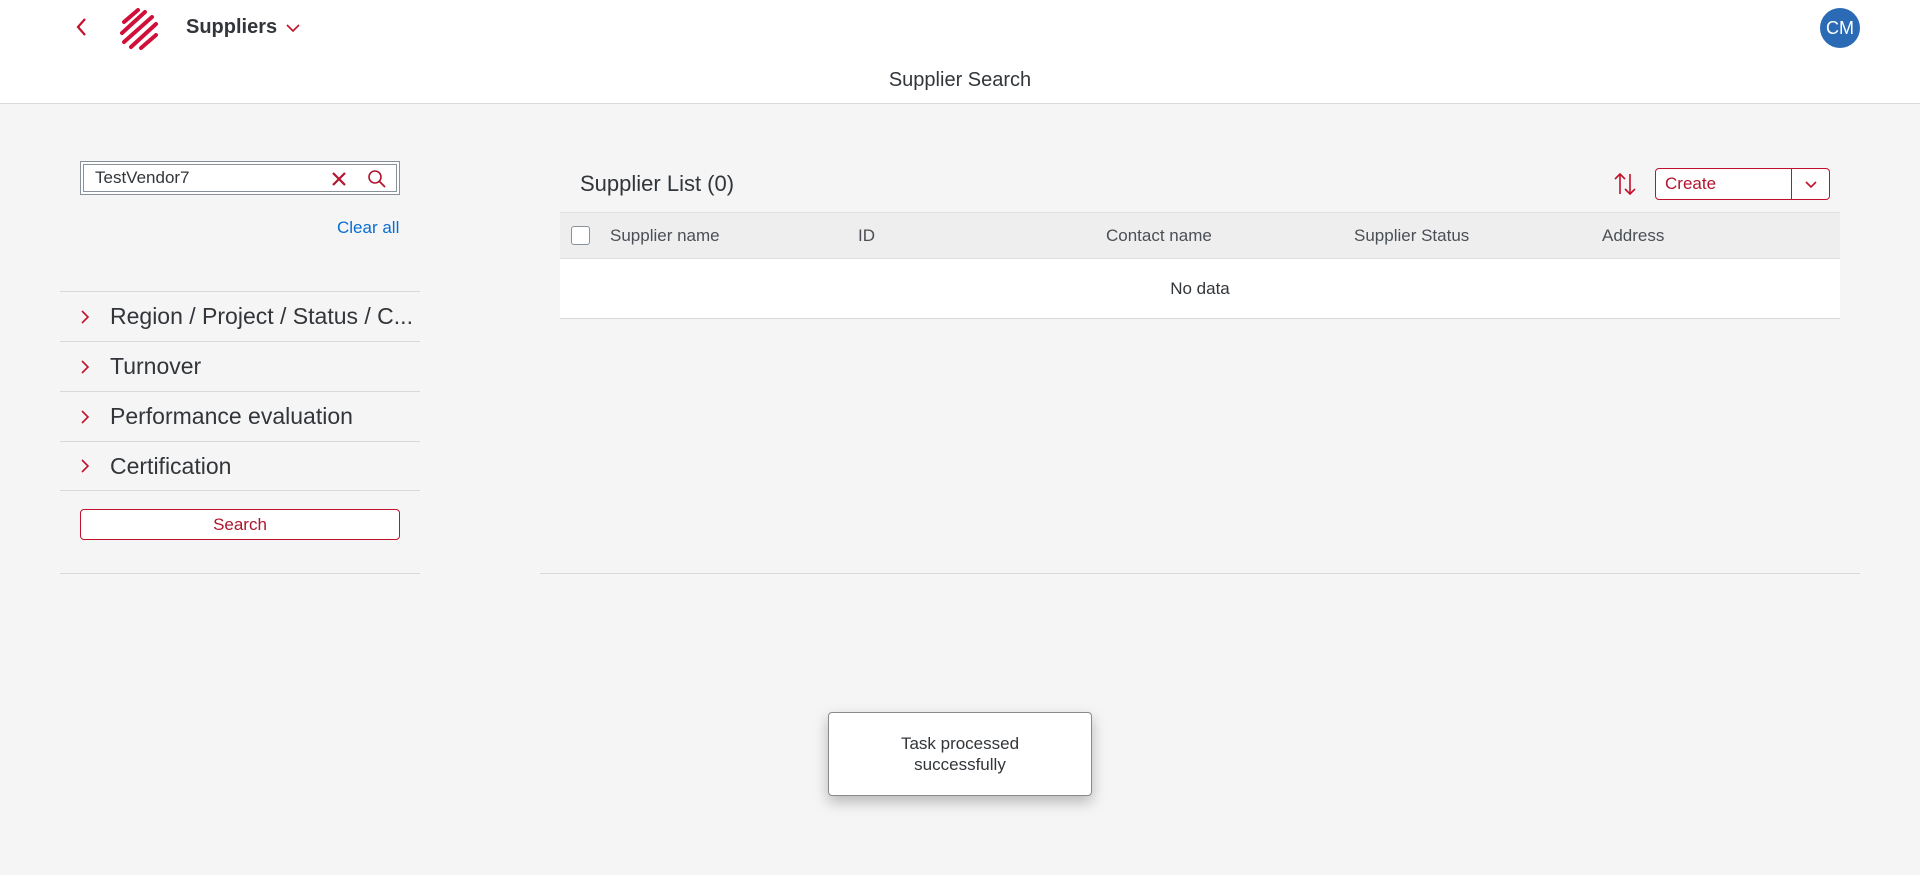 The image size is (1920, 875). Describe the element at coordinates (232, 27) in the screenshot. I see `app-title: Suppliers` at that location.